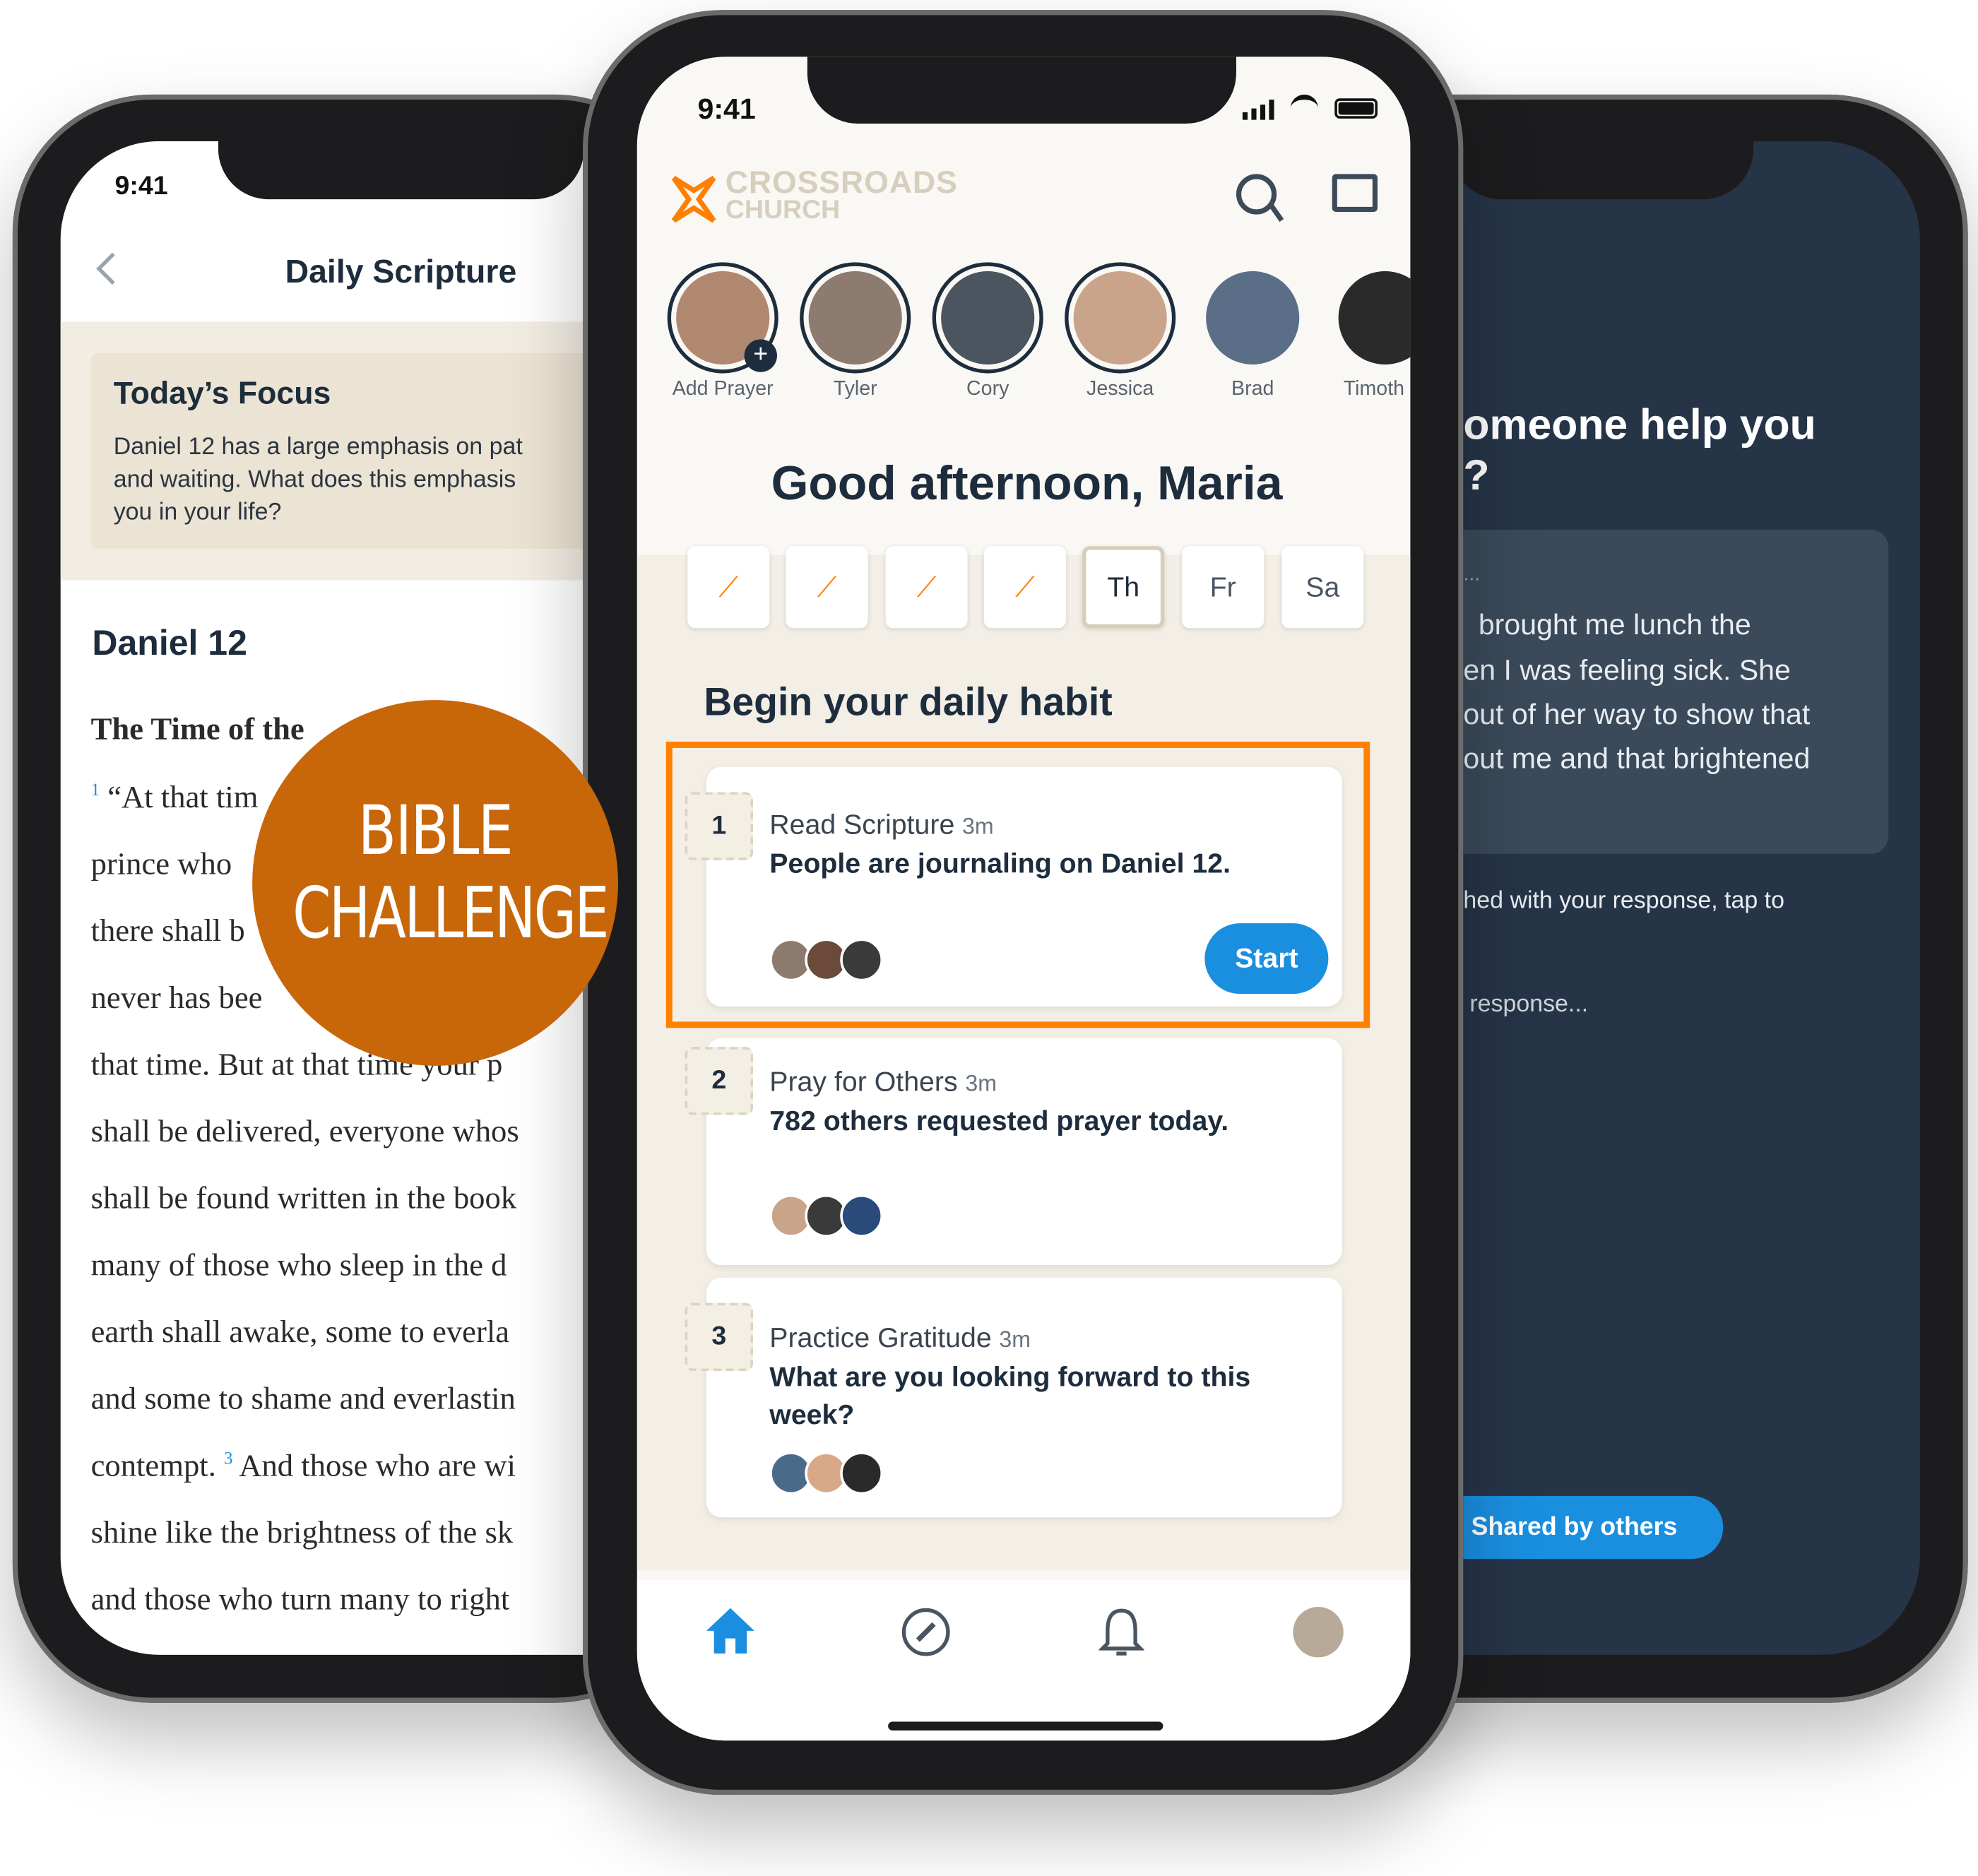 The image size is (1978, 1876). Describe the element at coordinates (783, 210) in the screenshot. I see `logo-line2: CHURCH` at that location.